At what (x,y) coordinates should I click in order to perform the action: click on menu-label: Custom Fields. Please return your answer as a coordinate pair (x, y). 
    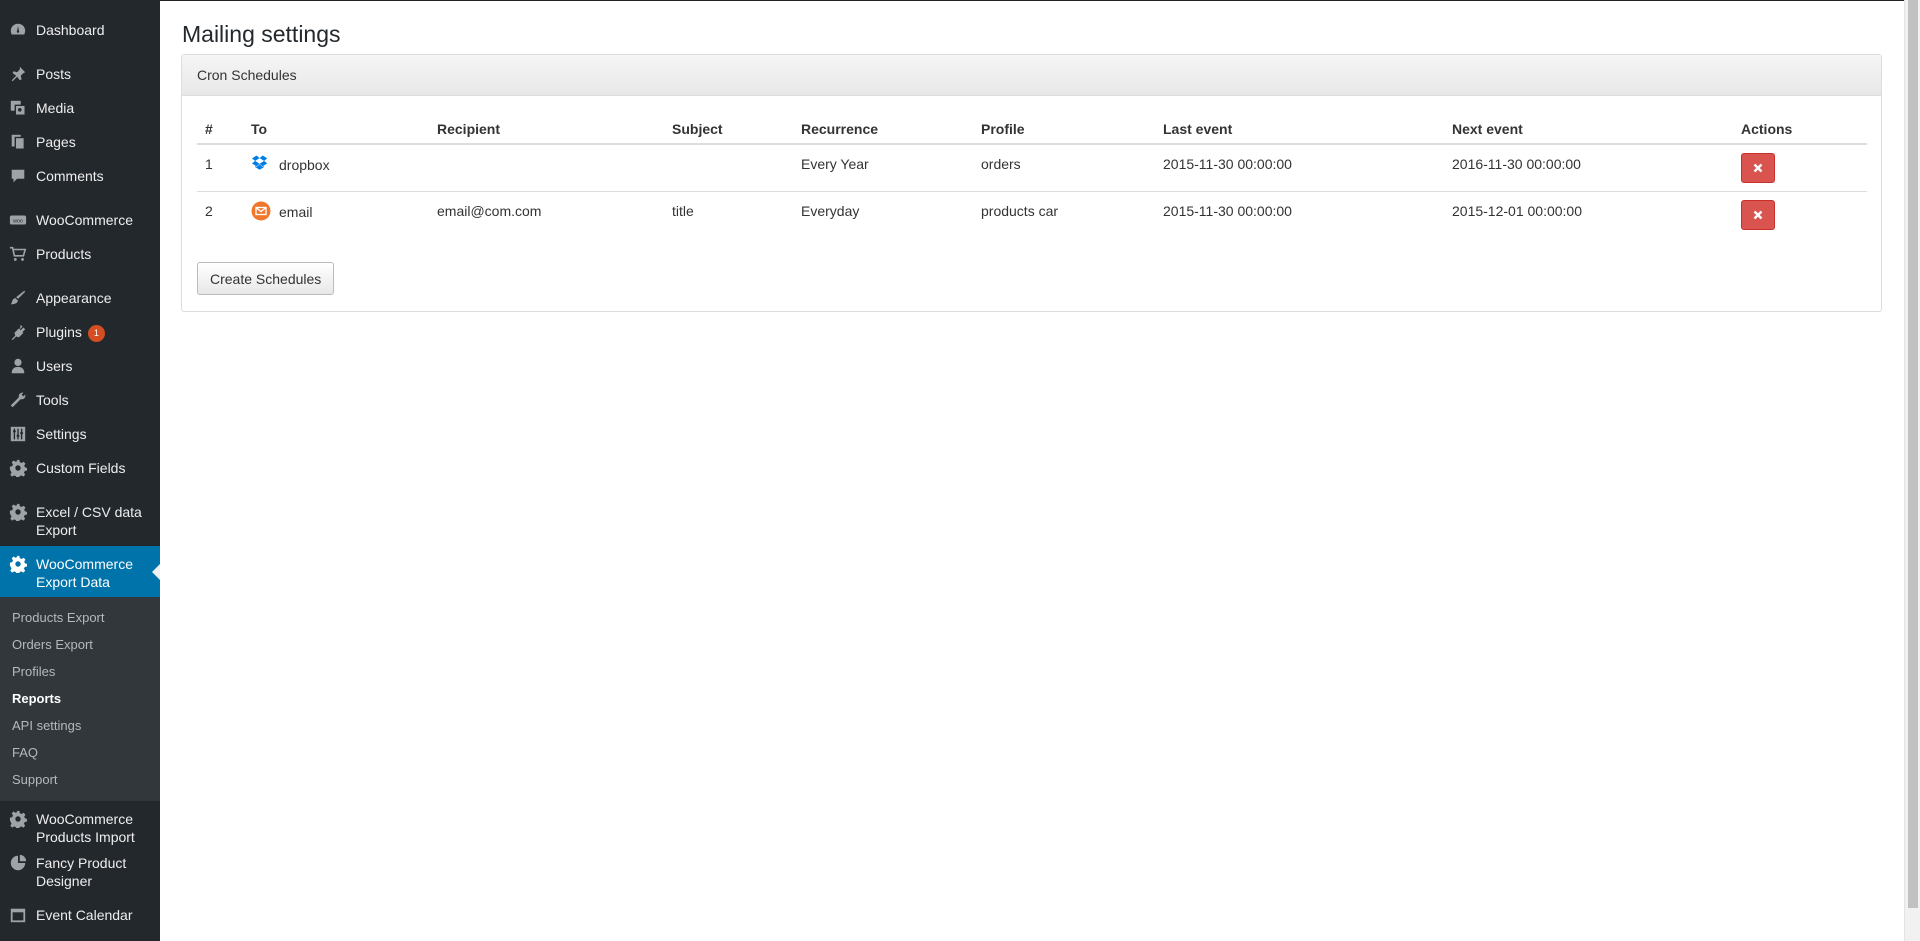
    Looking at the image, I should click on (81, 468).